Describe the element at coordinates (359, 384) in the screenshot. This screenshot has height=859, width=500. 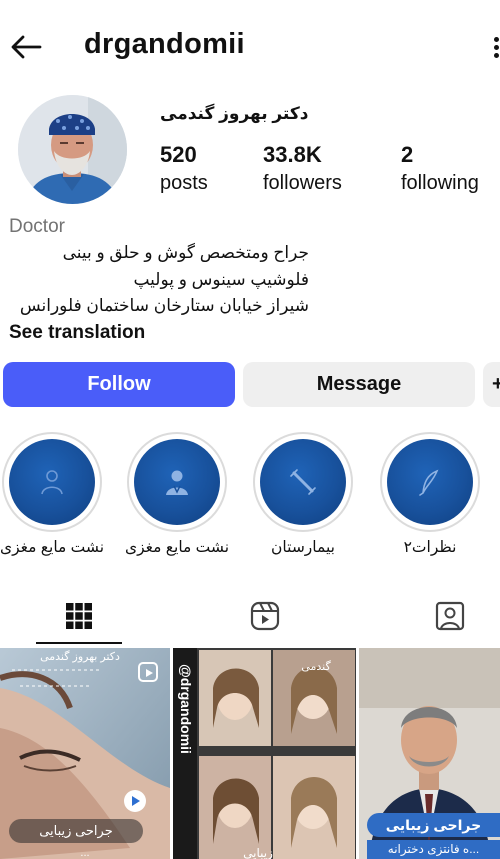
I see `message-button: Message` at that location.